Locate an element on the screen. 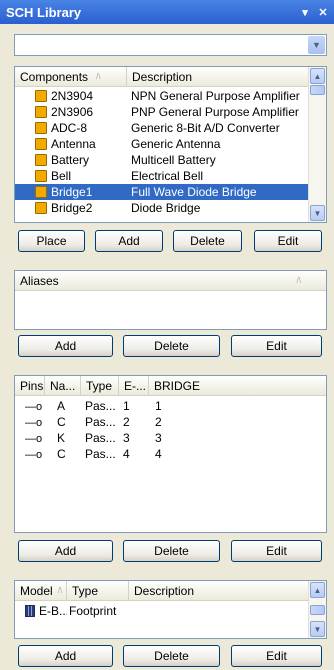 This screenshot has width=334, height=670. component-row: 2N3906 PNP General Purpose Amplifier is located at coordinates (163, 112).